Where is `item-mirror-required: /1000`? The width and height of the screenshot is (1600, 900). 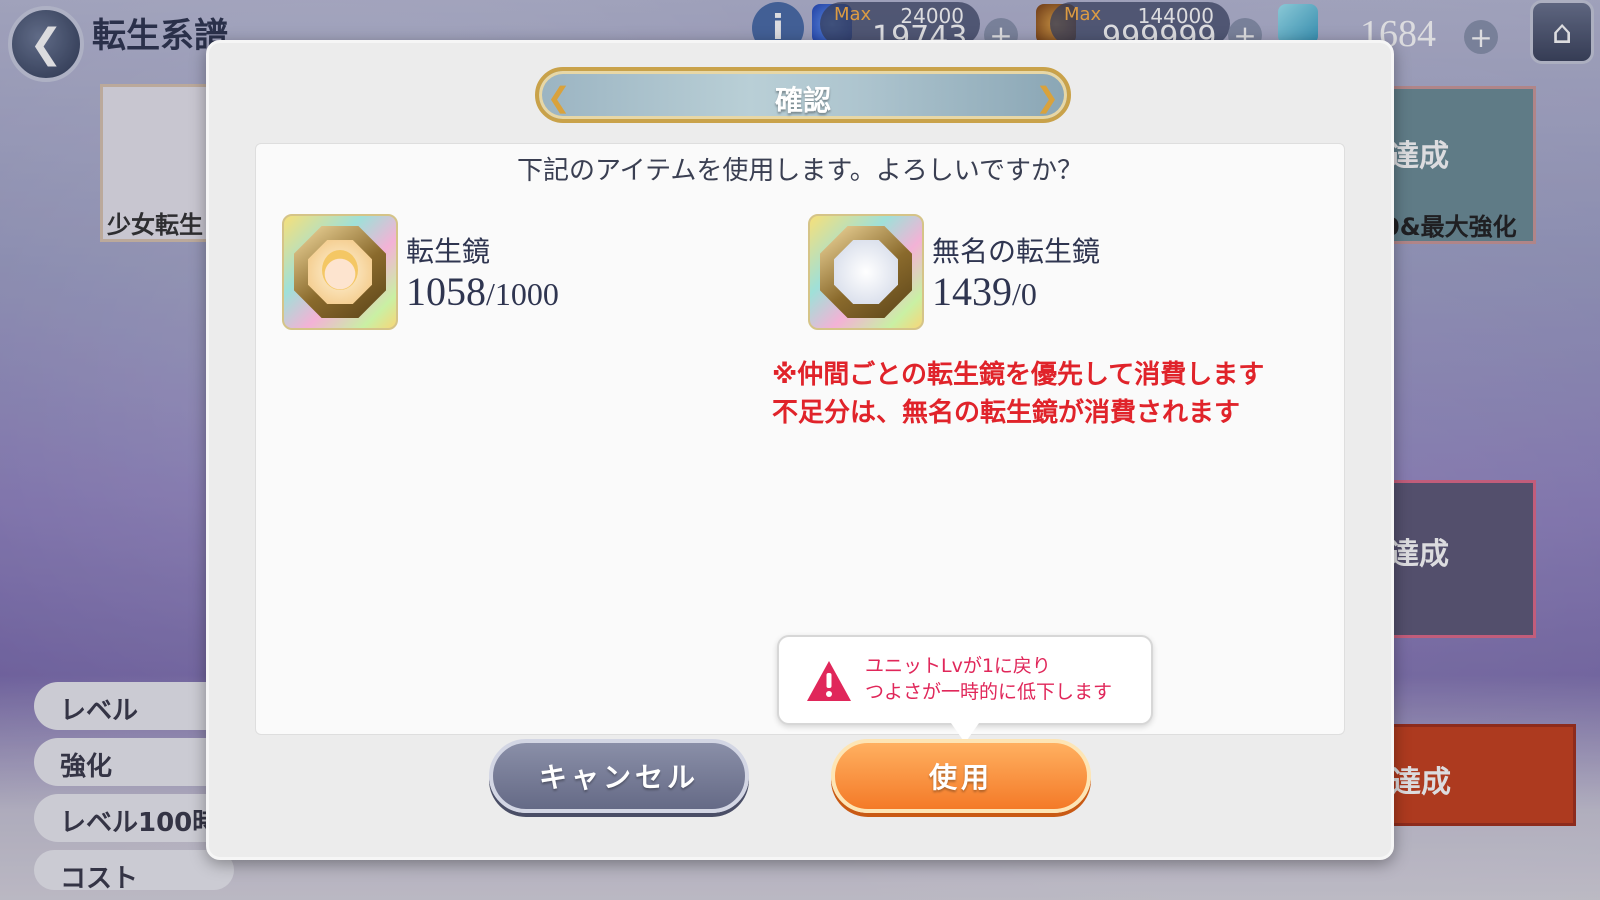
item-mirror-required: /1000 is located at coordinates (522, 294).